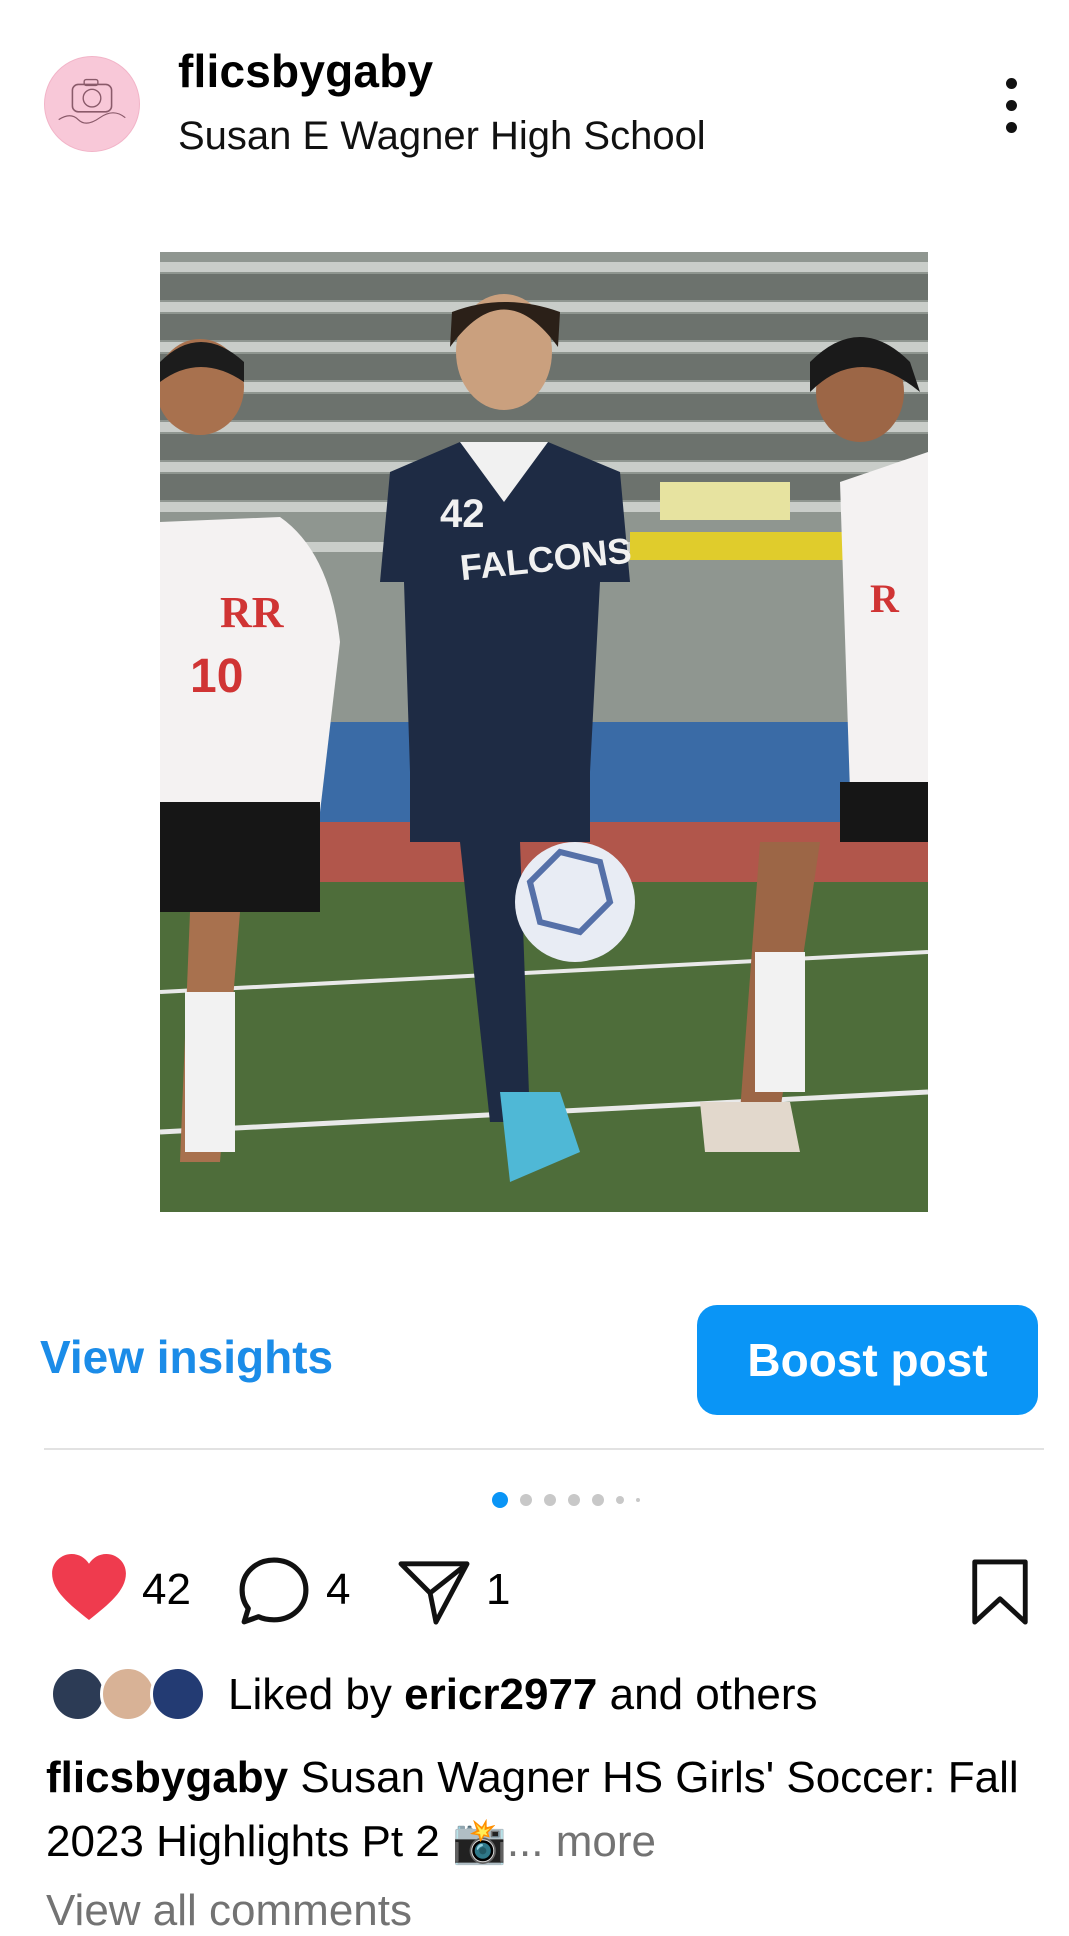  I want to click on share-count: 1, so click(498, 1590).